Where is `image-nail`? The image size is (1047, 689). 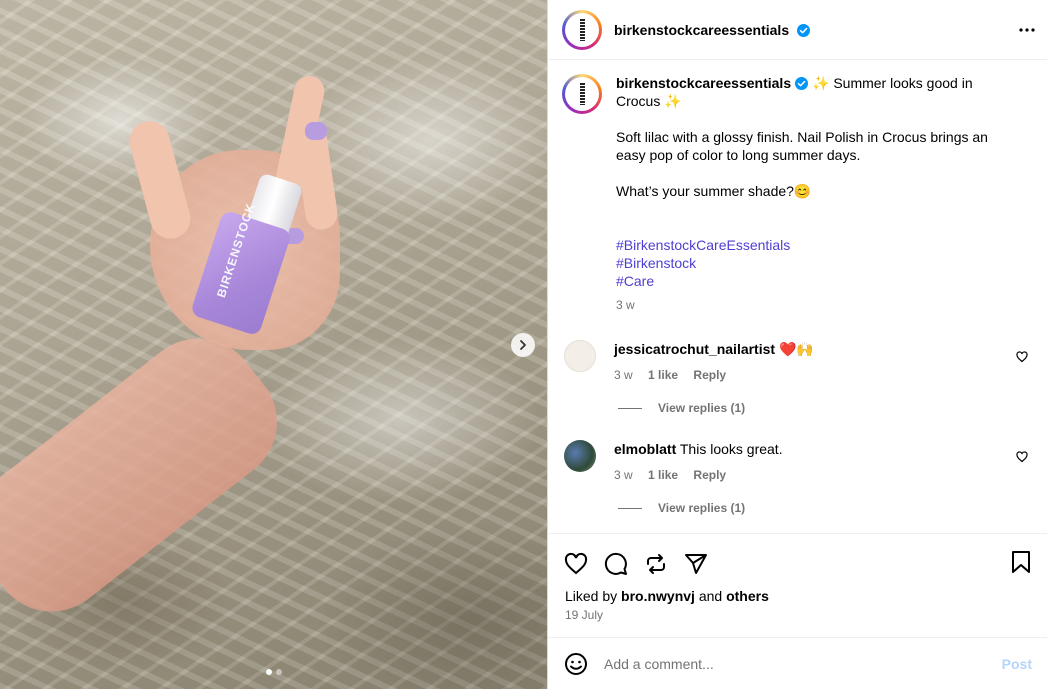 image-nail is located at coordinates (316, 131).